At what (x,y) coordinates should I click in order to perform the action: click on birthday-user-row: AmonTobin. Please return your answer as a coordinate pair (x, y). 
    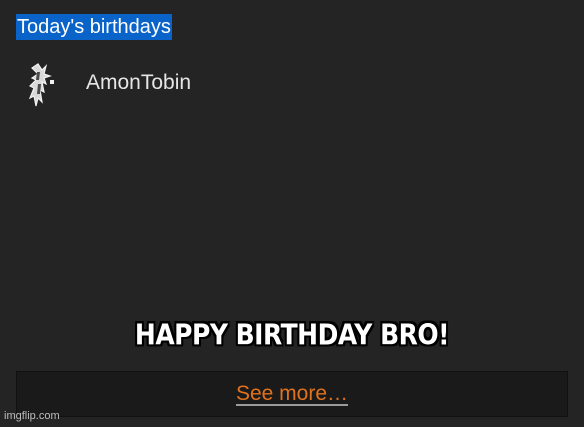
    Looking at the image, I should click on (107, 86).